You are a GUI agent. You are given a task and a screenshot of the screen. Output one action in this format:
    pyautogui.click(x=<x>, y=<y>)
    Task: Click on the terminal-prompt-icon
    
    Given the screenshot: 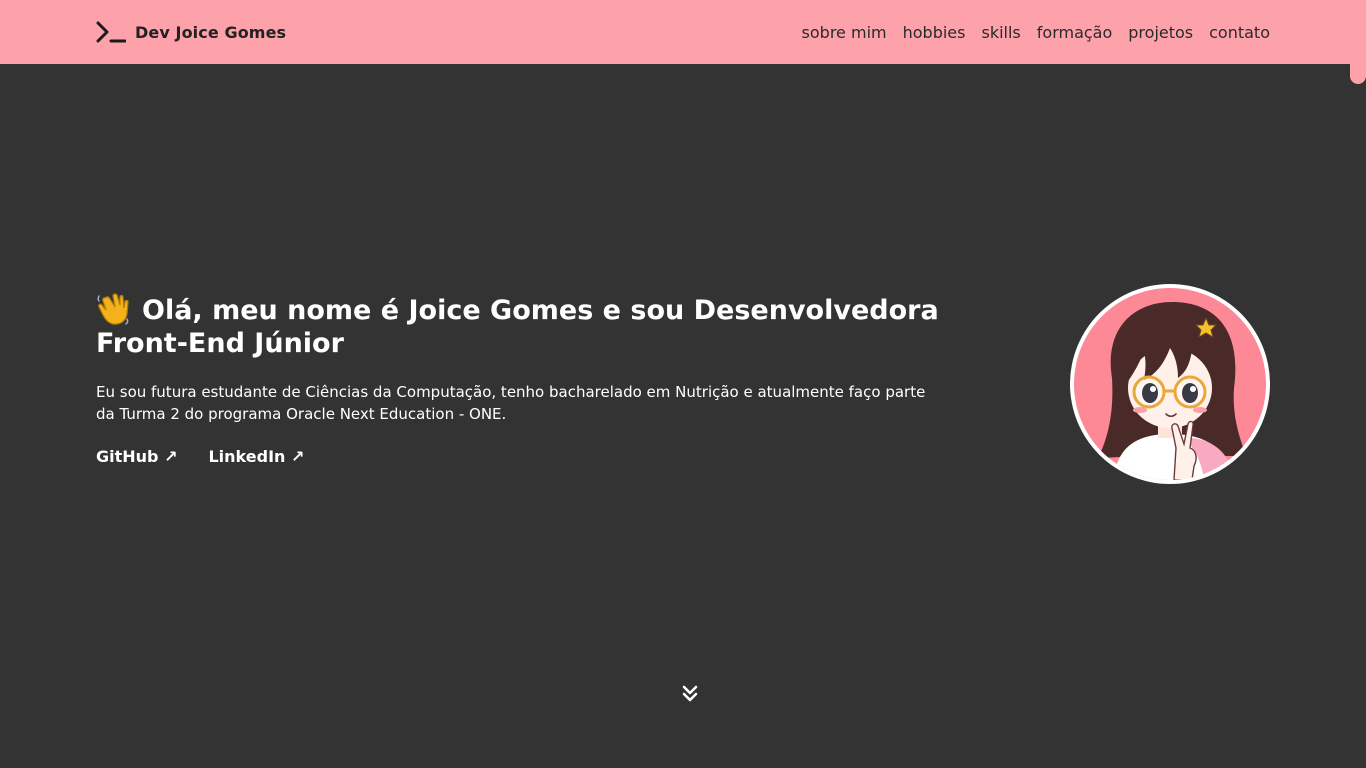 What is the action you would take?
    pyautogui.click(x=111, y=32)
    